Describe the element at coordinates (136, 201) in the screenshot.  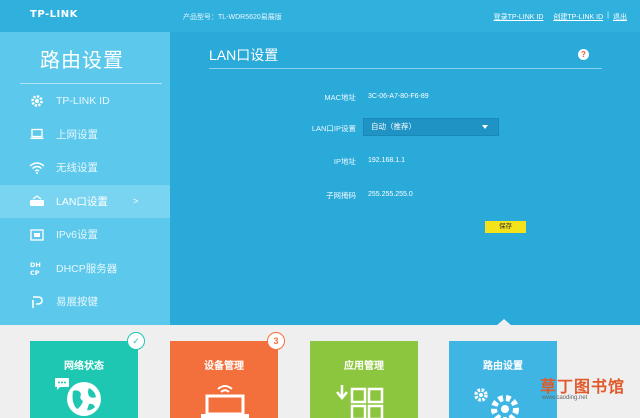
I see `chevron-right-icon: >` at that location.